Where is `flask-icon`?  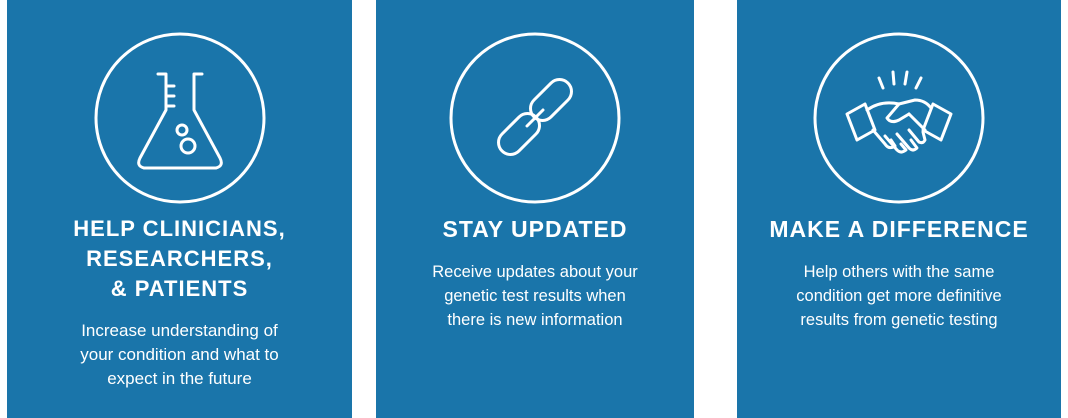
flask-icon is located at coordinates (180, 118).